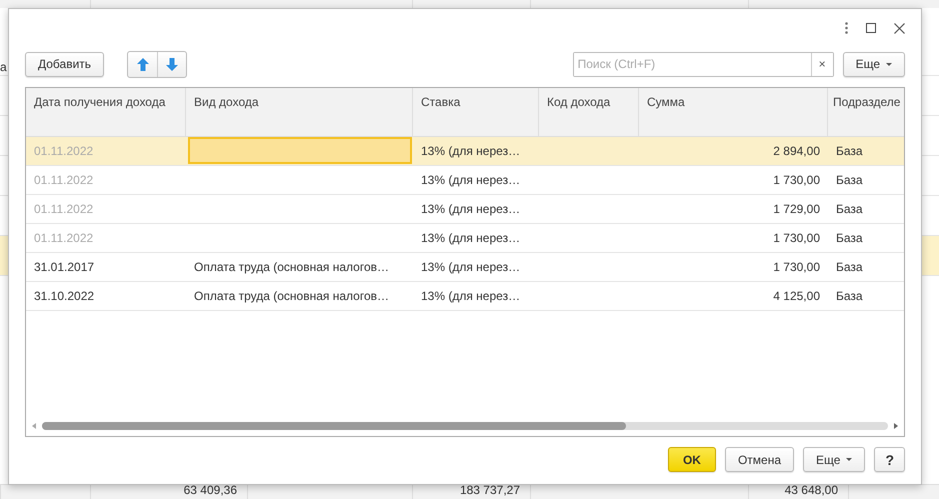  I want to click on help-button: ?, so click(889, 459).